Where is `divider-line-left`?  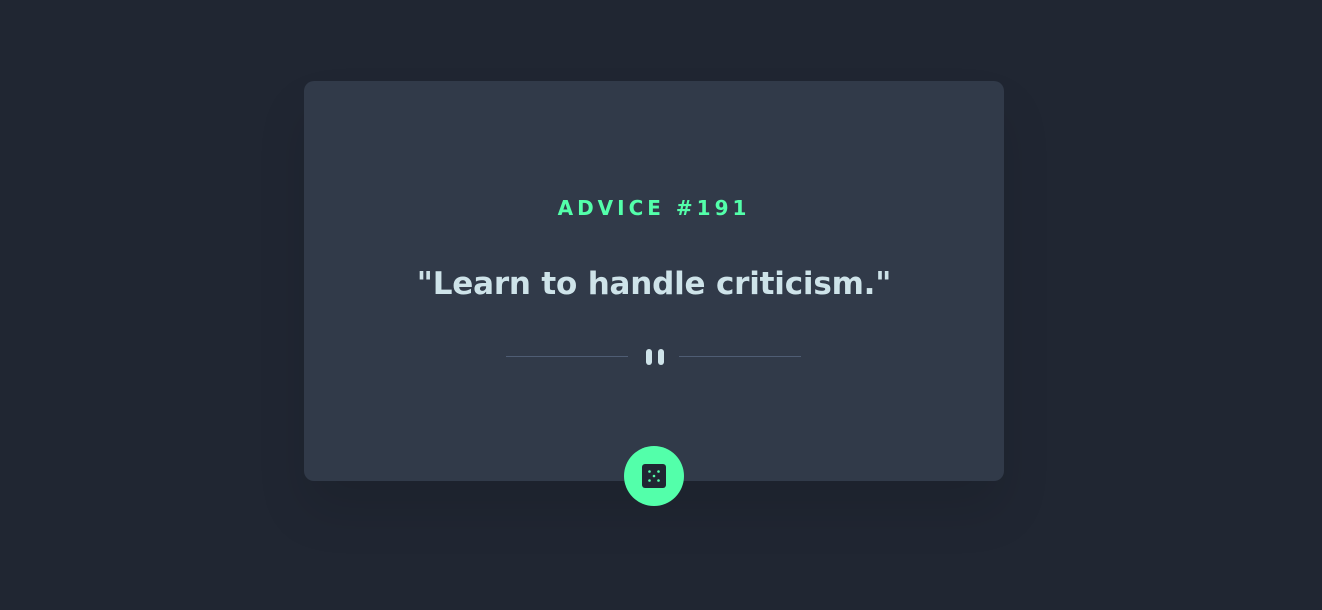
divider-line-left is located at coordinates (567, 356).